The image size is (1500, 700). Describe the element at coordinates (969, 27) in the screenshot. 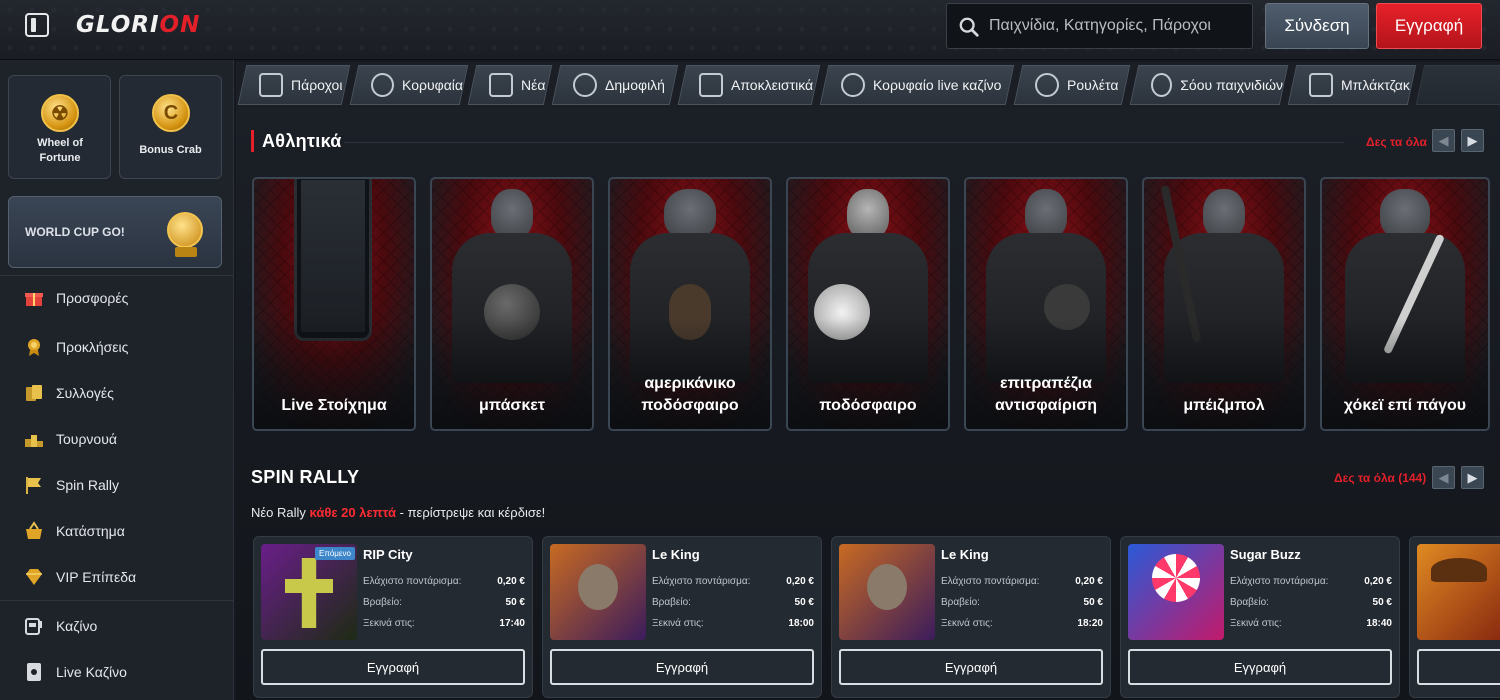

I see `search-icon` at that location.